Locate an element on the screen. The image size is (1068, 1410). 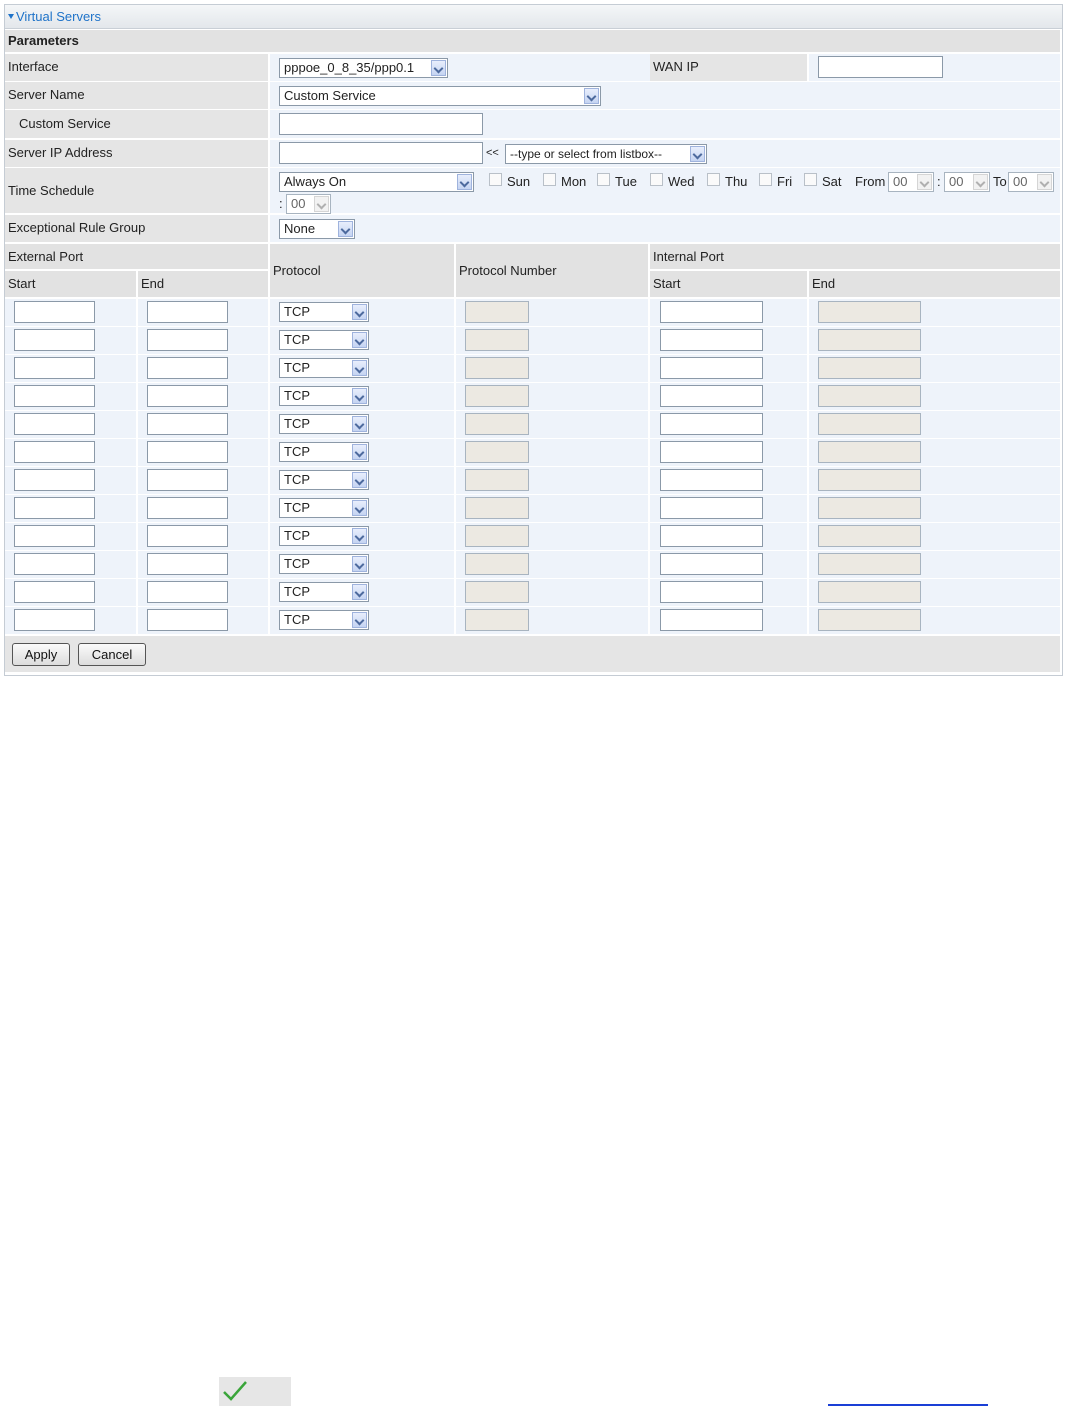
check-icon is located at coordinates (235, 1391).